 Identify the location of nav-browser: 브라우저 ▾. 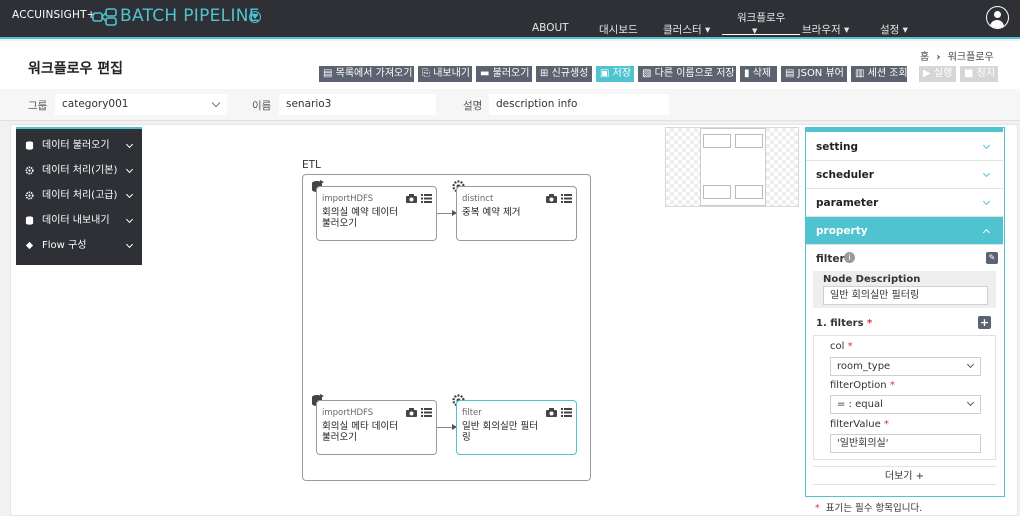
(825, 29).